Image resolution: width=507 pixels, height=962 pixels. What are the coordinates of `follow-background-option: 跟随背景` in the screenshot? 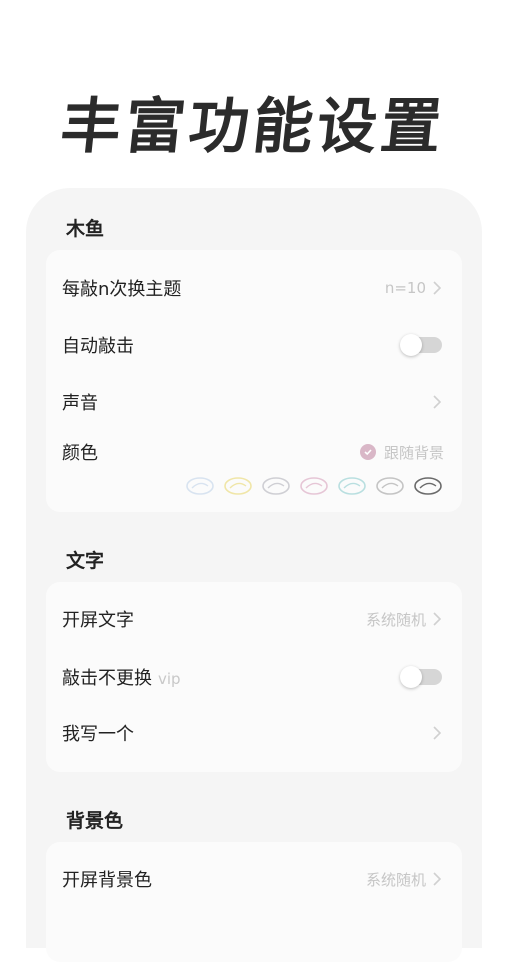 It's located at (401, 452).